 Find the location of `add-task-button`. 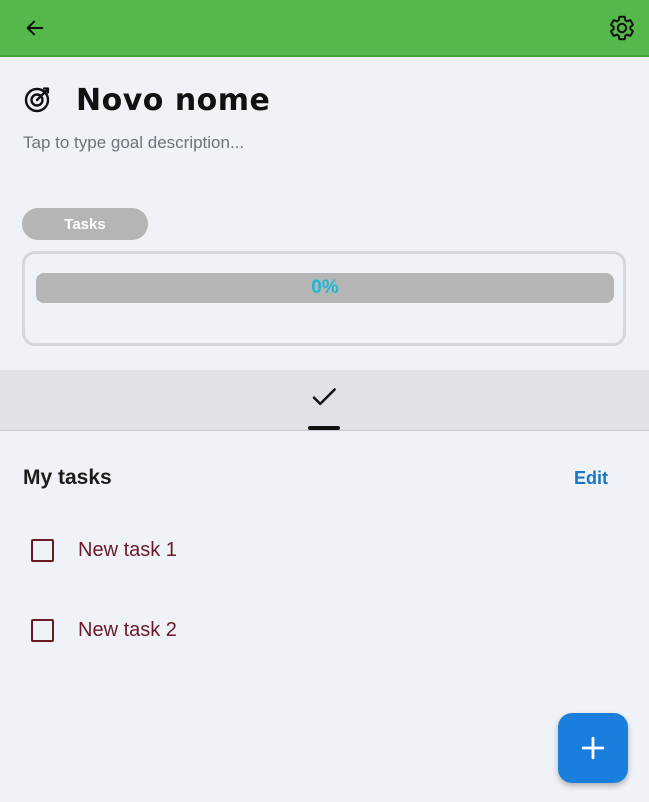

add-task-button is located at coordinates (593, 748).